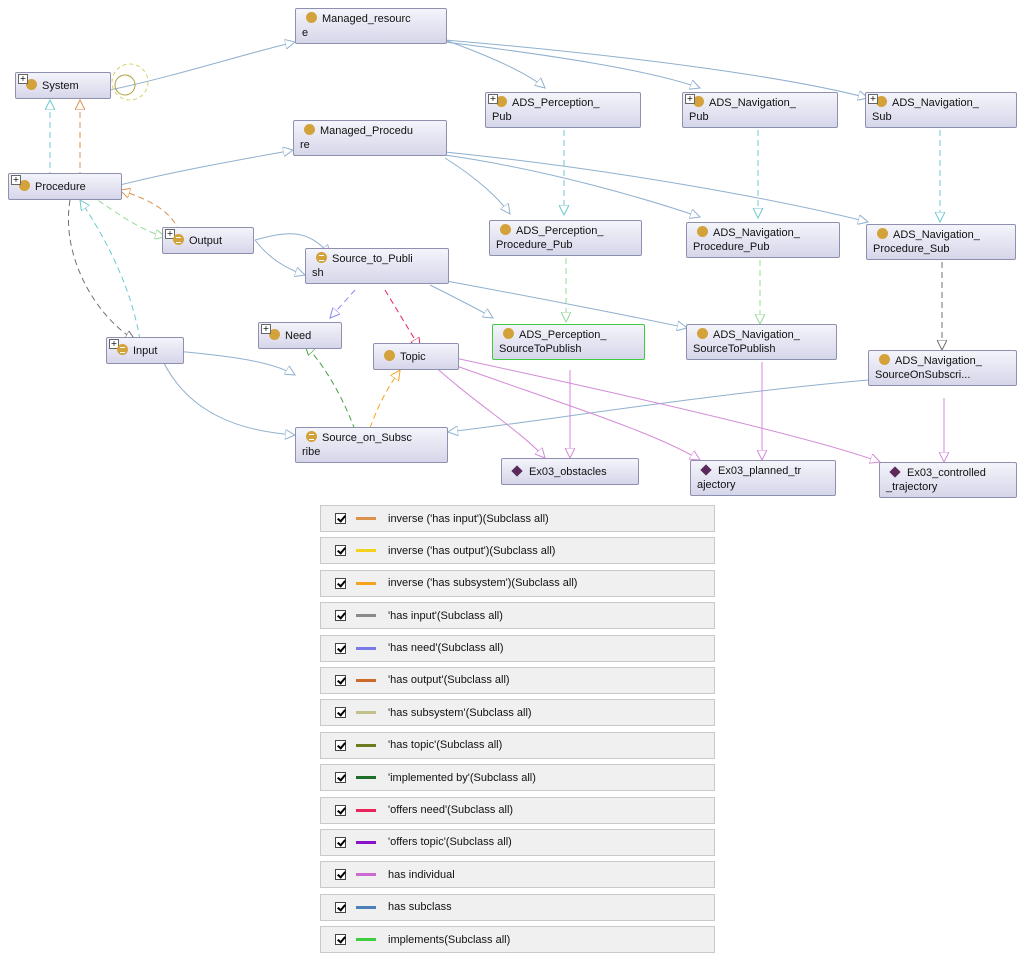  I want to click on node-label: ADS_Perception_ Pub, so click(546, 110).